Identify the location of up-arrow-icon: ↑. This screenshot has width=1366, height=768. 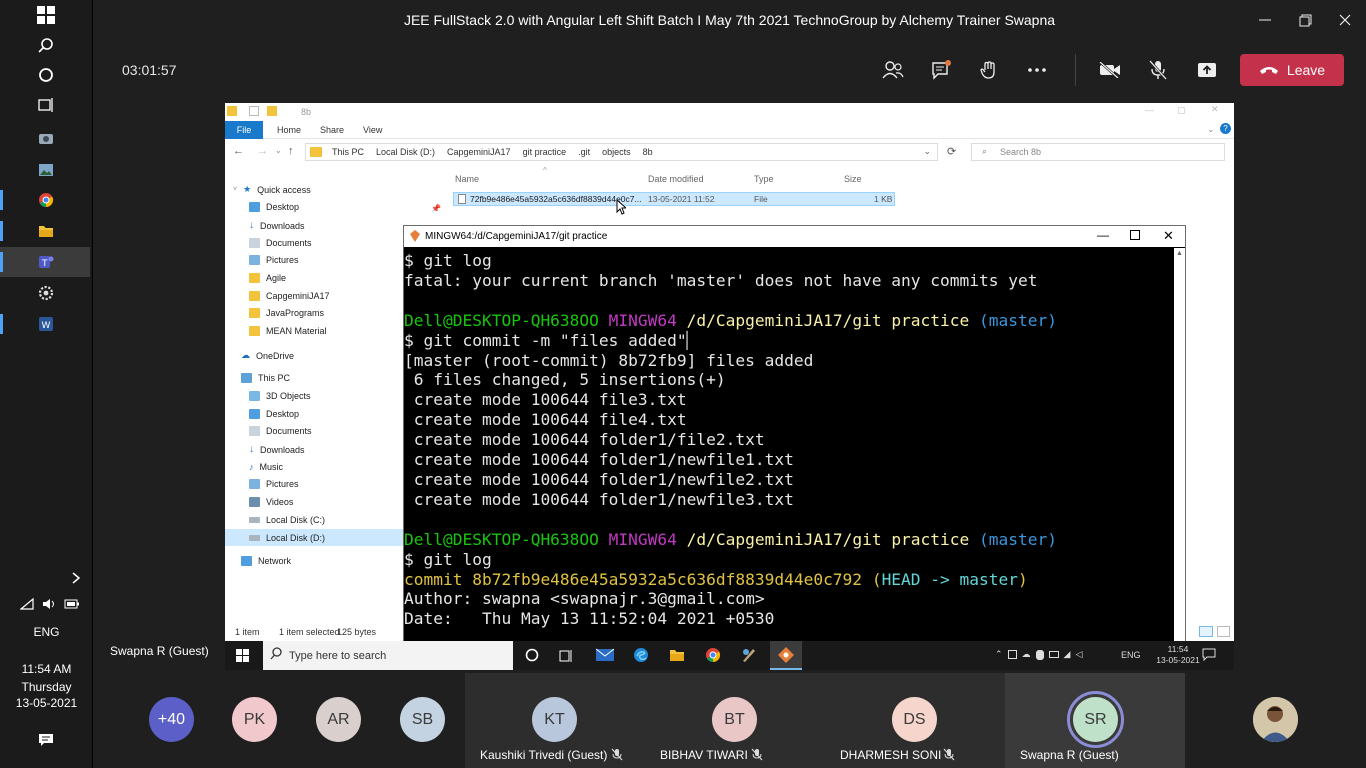
(291, 151).